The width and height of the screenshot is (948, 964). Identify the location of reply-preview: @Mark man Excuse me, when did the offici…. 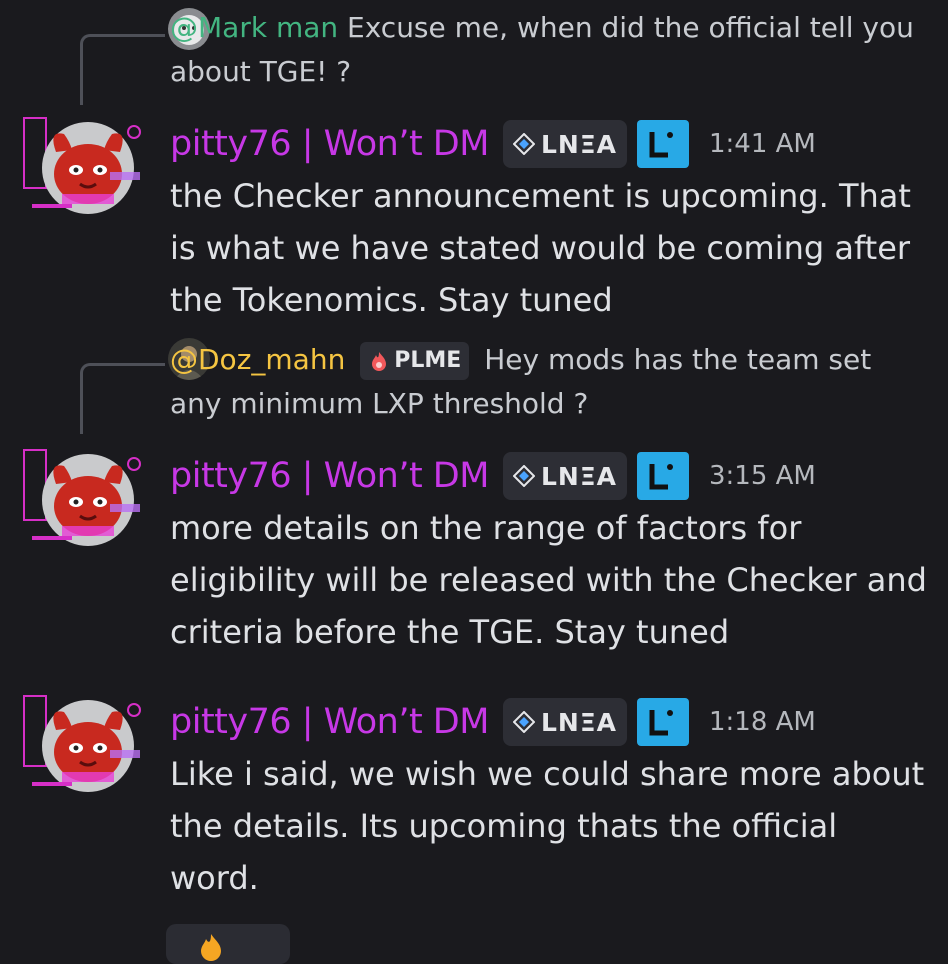
(550, 50).